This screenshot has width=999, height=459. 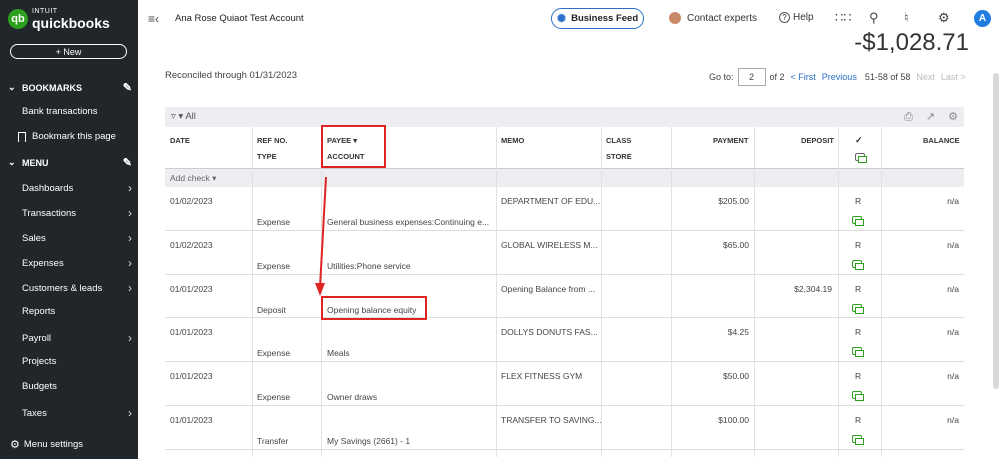 I want to click on filter-funnel-icon: ▿, so click(x=173, y=116).